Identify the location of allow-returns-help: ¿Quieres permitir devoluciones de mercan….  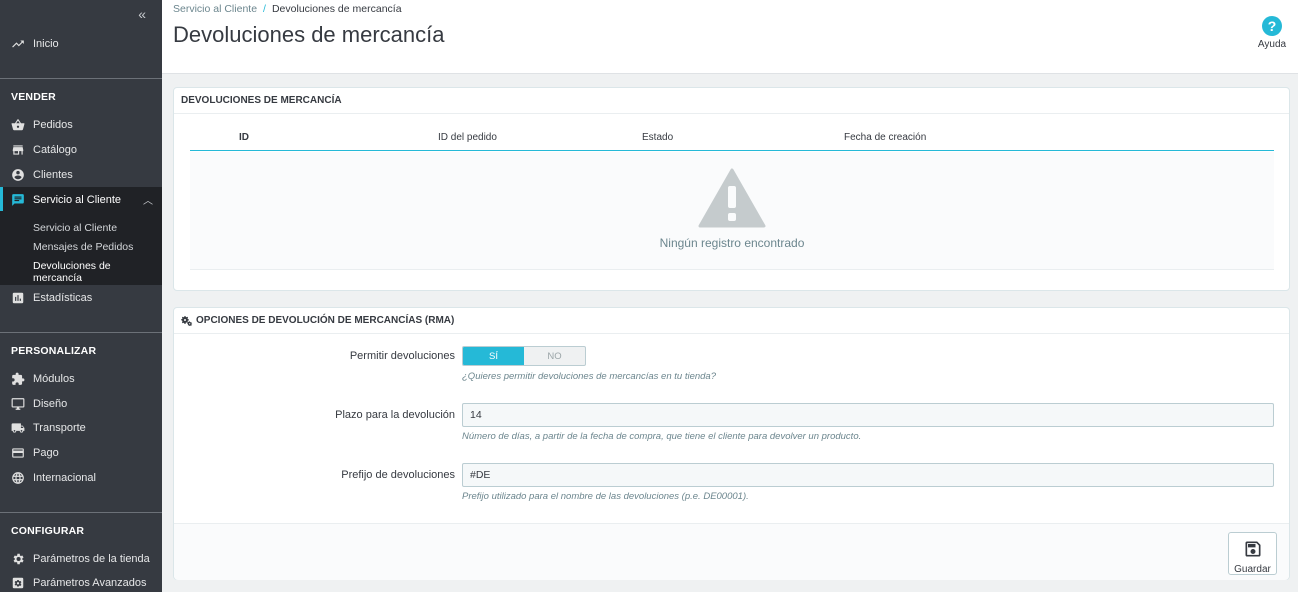
(589, 376).